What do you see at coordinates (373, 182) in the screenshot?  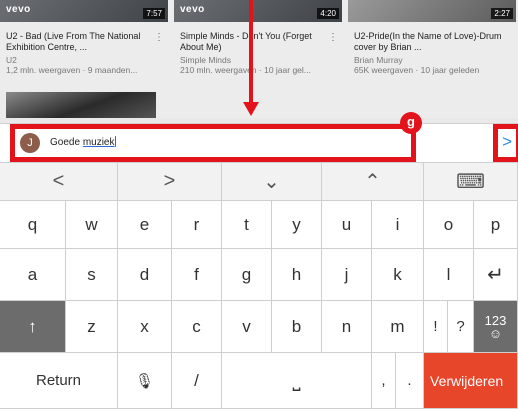 I see `cursor-up-key: ⌃` at bounding box center [373, 182].